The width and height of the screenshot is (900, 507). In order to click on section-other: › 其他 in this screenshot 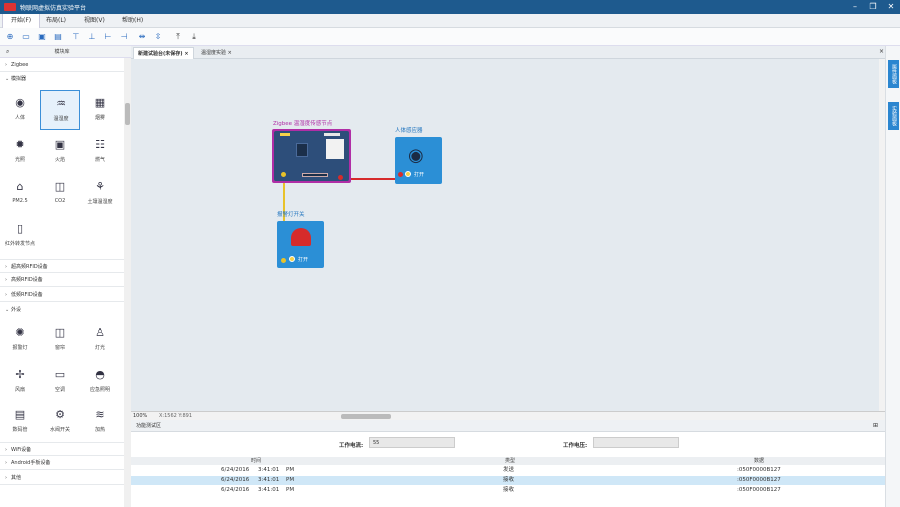, I will do `click(62, 478)`.